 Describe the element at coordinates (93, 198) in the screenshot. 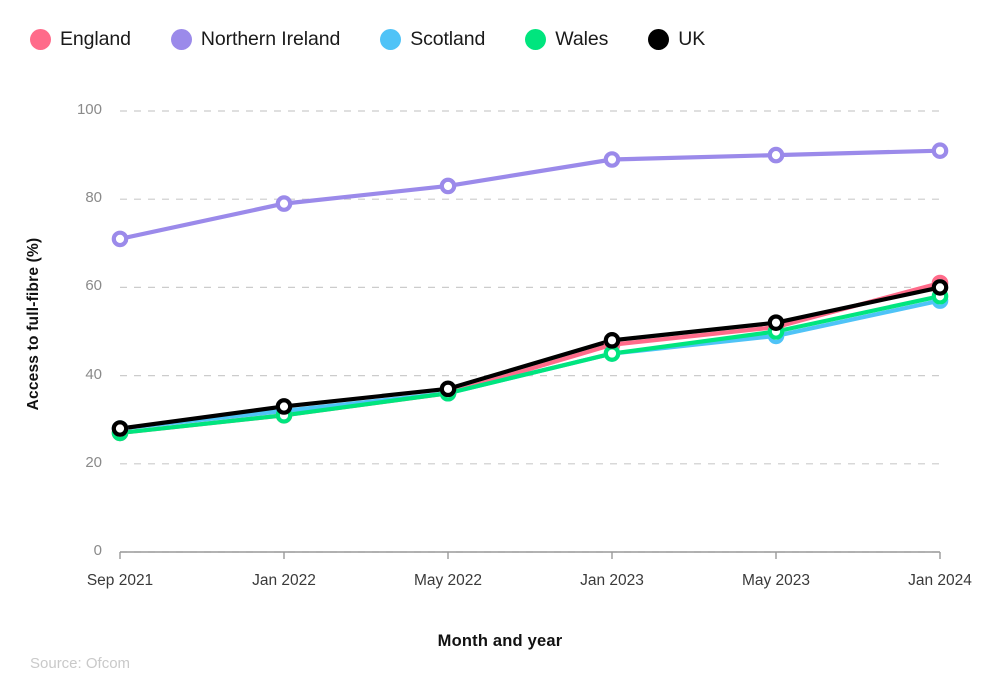

I see `y-tick-label: 80` at that location.